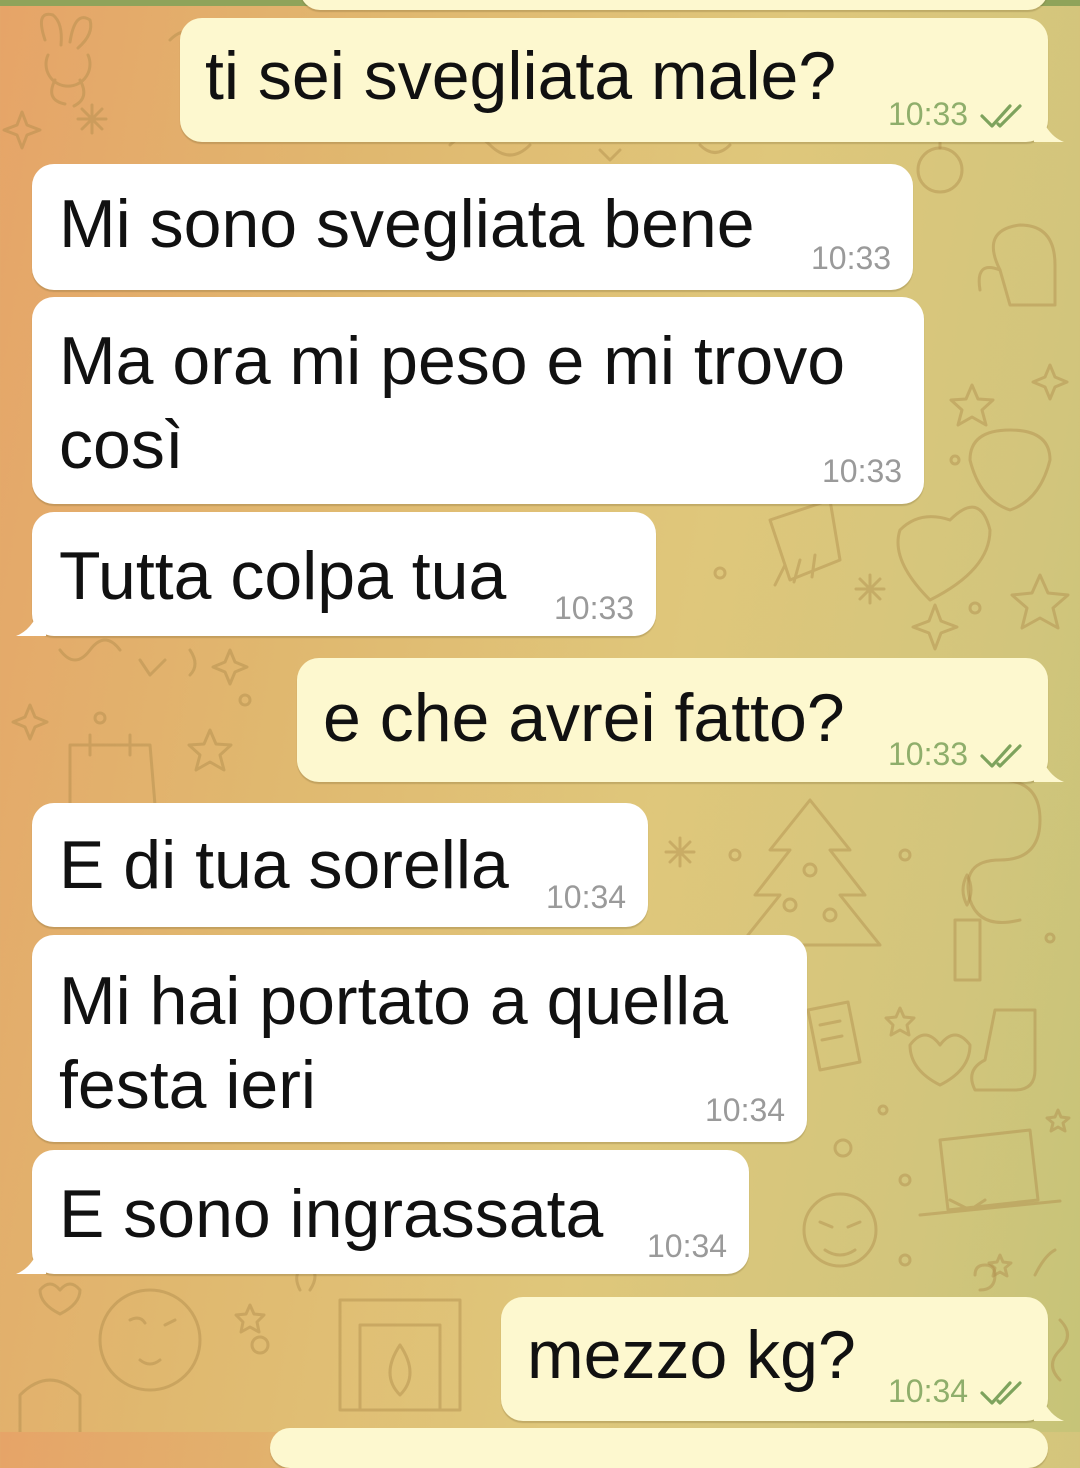  I want to click on message-text: Mi sono svegliata bene, so click(407, 224).